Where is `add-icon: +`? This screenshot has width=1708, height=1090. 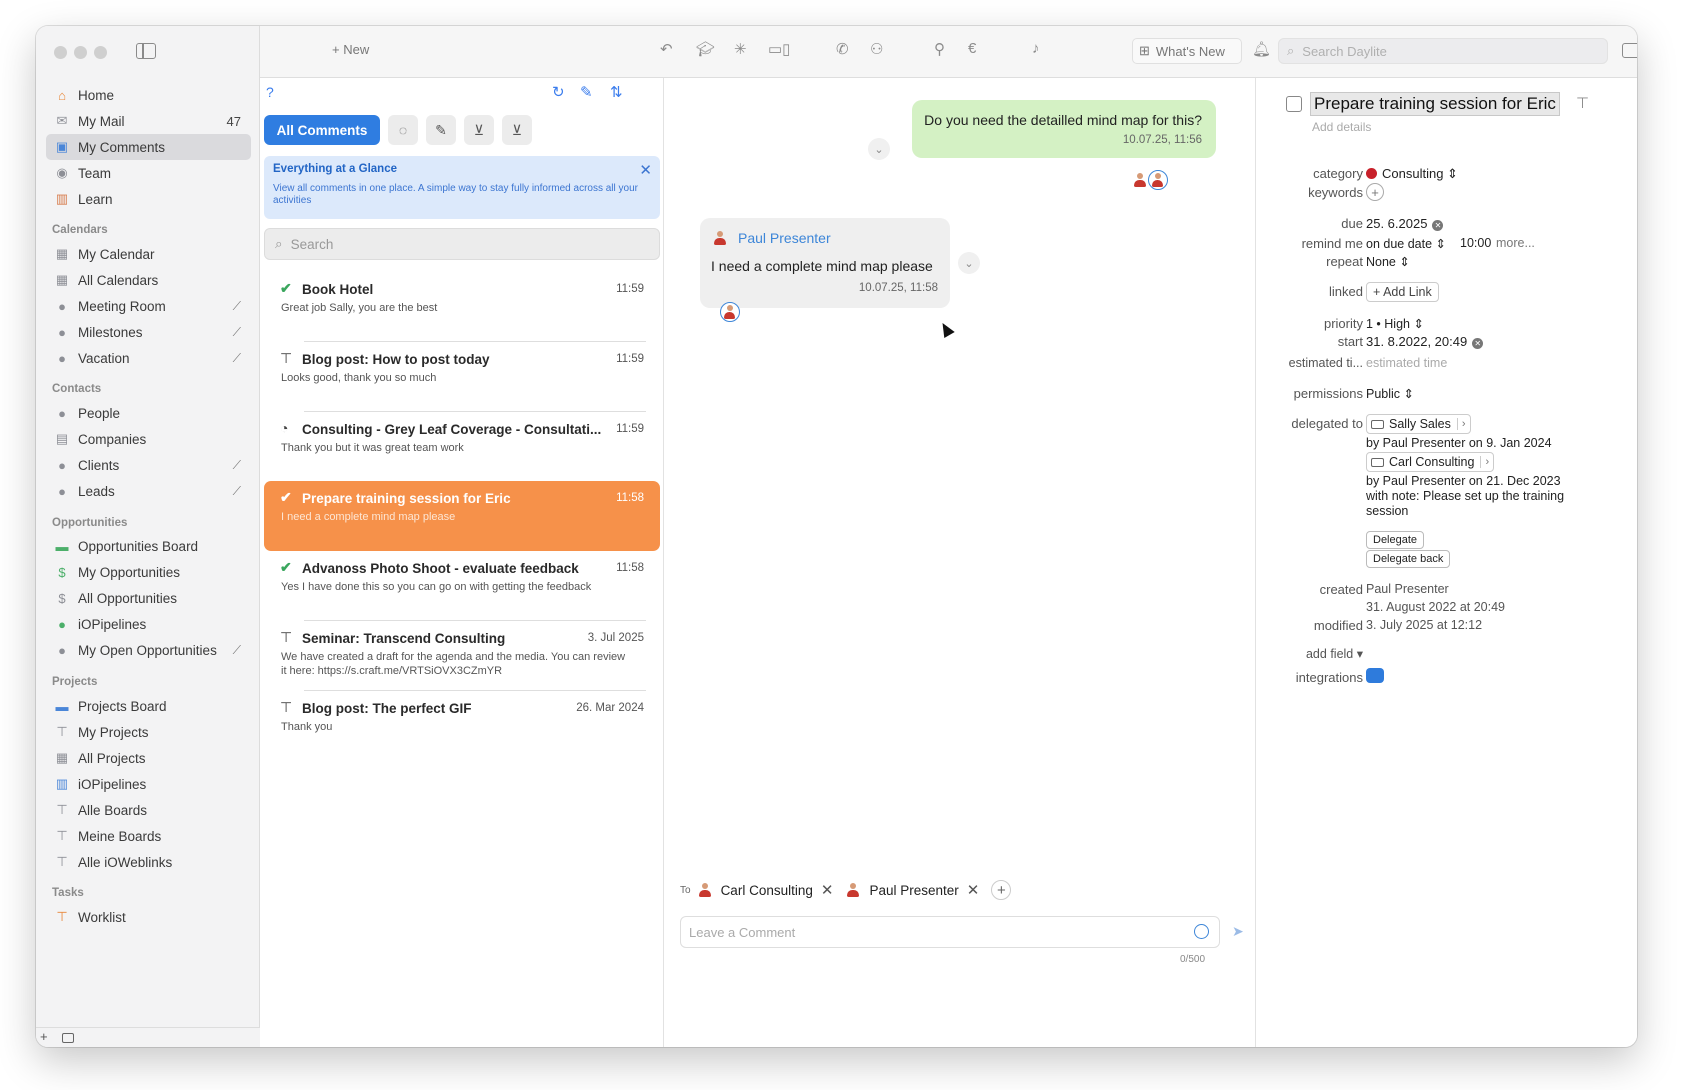
add-icon: + is located at coordinates (44, 1036).